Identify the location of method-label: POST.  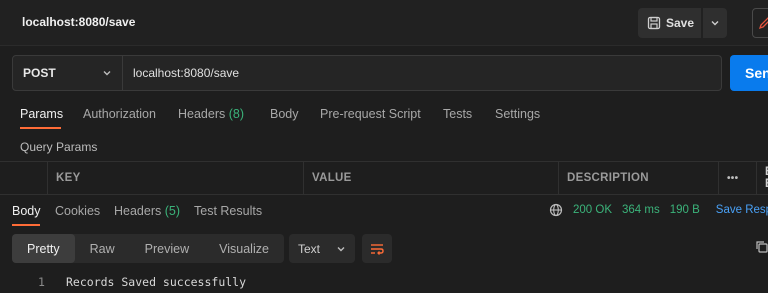
(39, 73).